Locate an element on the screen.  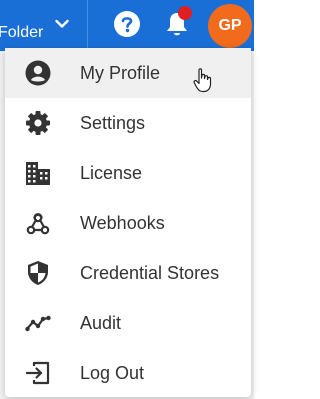
webhook-icon is located at coordinates (38, 224).